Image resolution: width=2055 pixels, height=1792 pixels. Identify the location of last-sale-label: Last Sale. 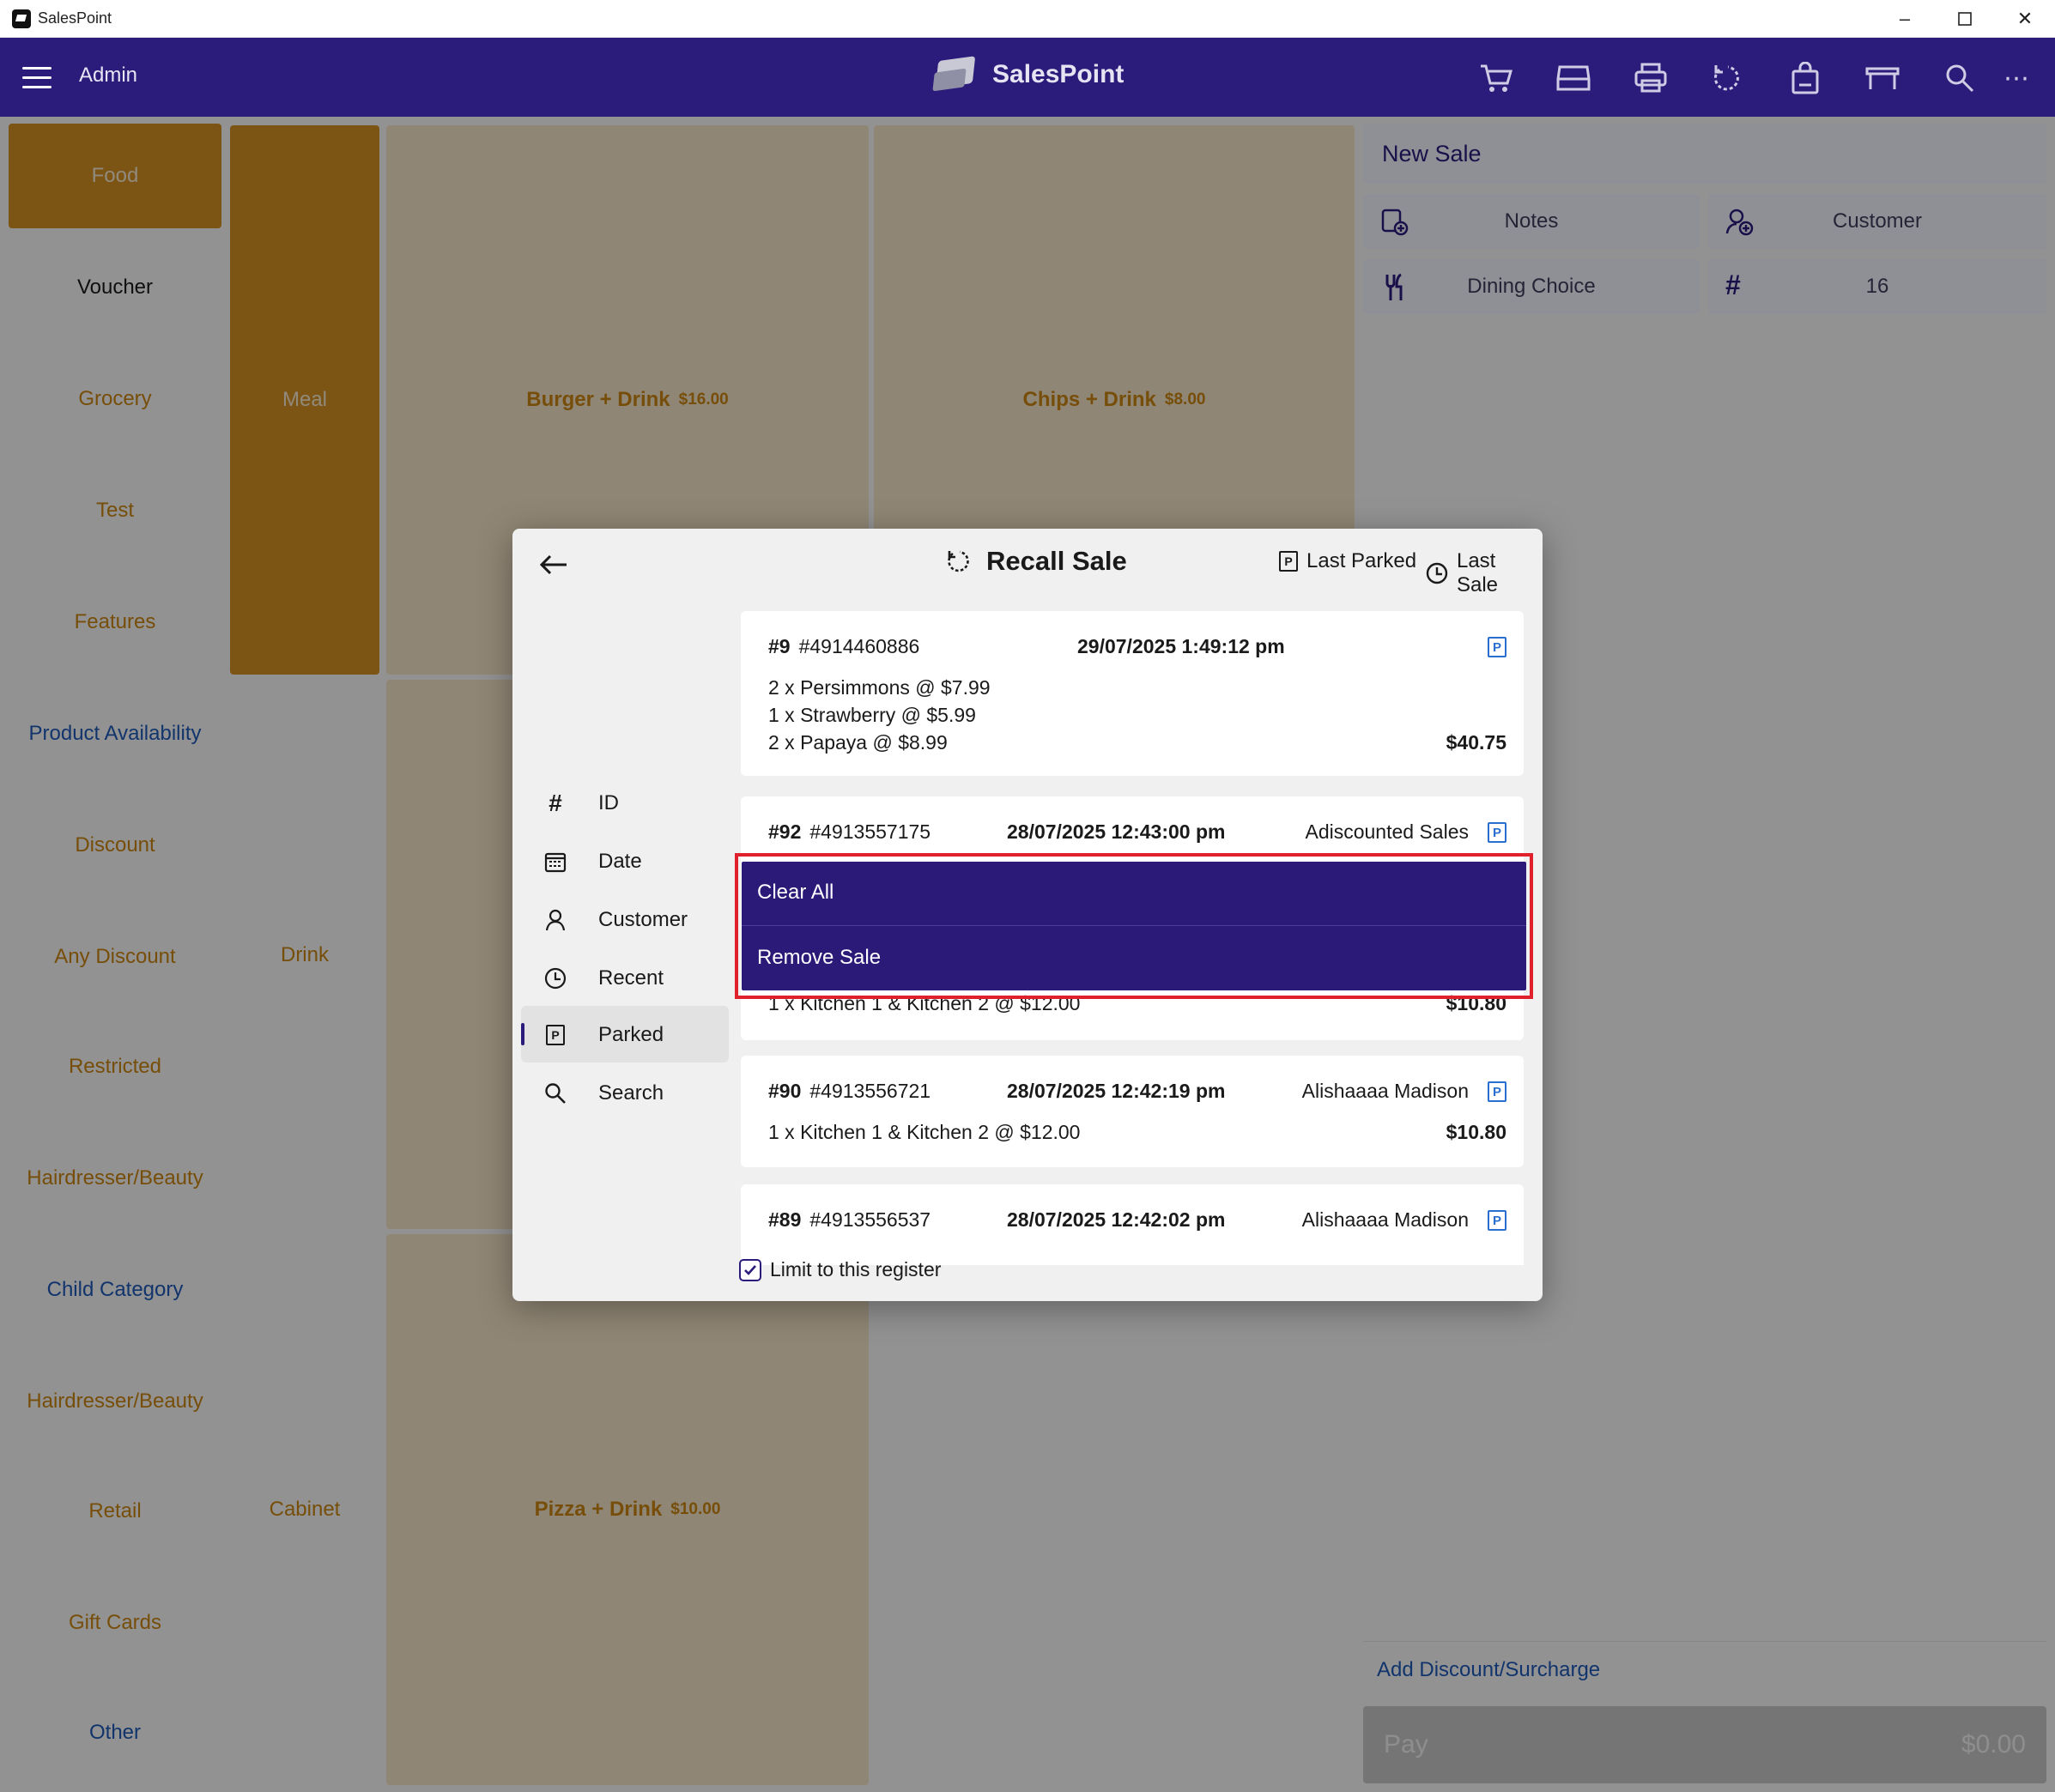
(1477, 572).